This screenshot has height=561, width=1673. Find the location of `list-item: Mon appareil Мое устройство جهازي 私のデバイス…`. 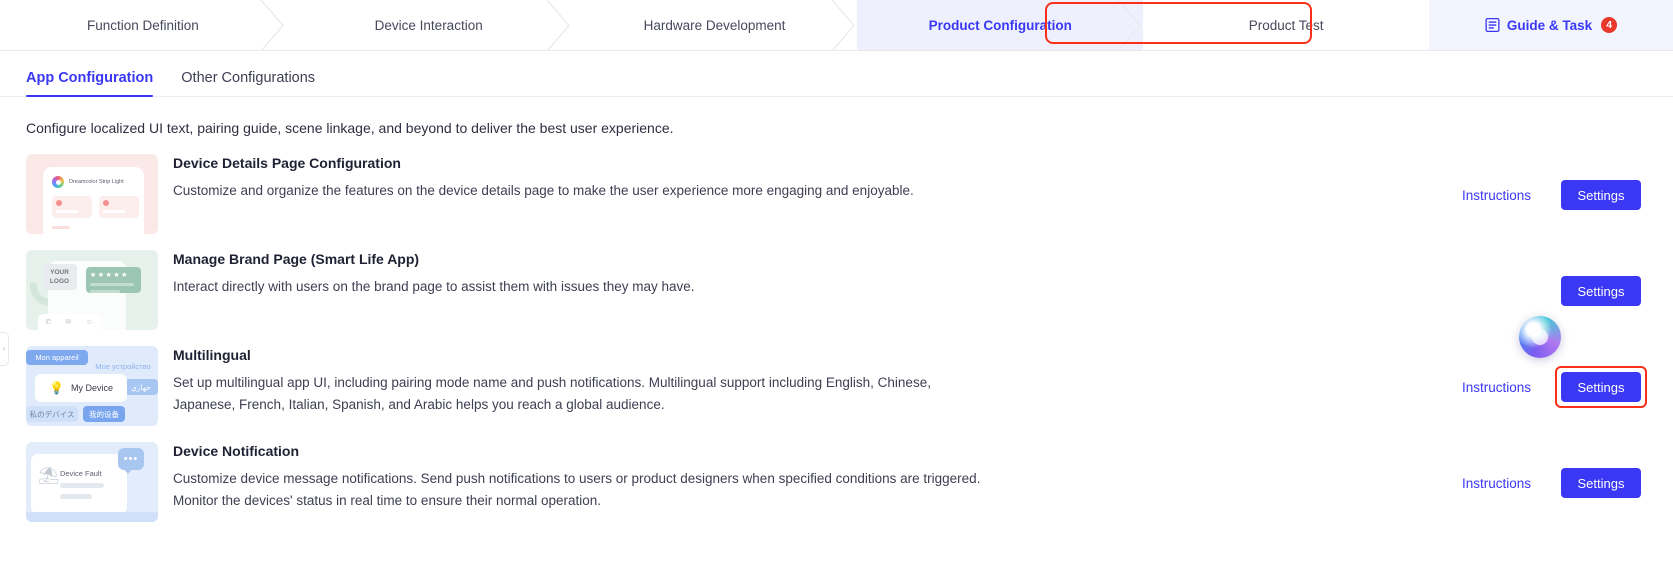

list-item: Mon appareil Мое устройство جهازي 私のデバイス… is located at coordinates (836, 385).